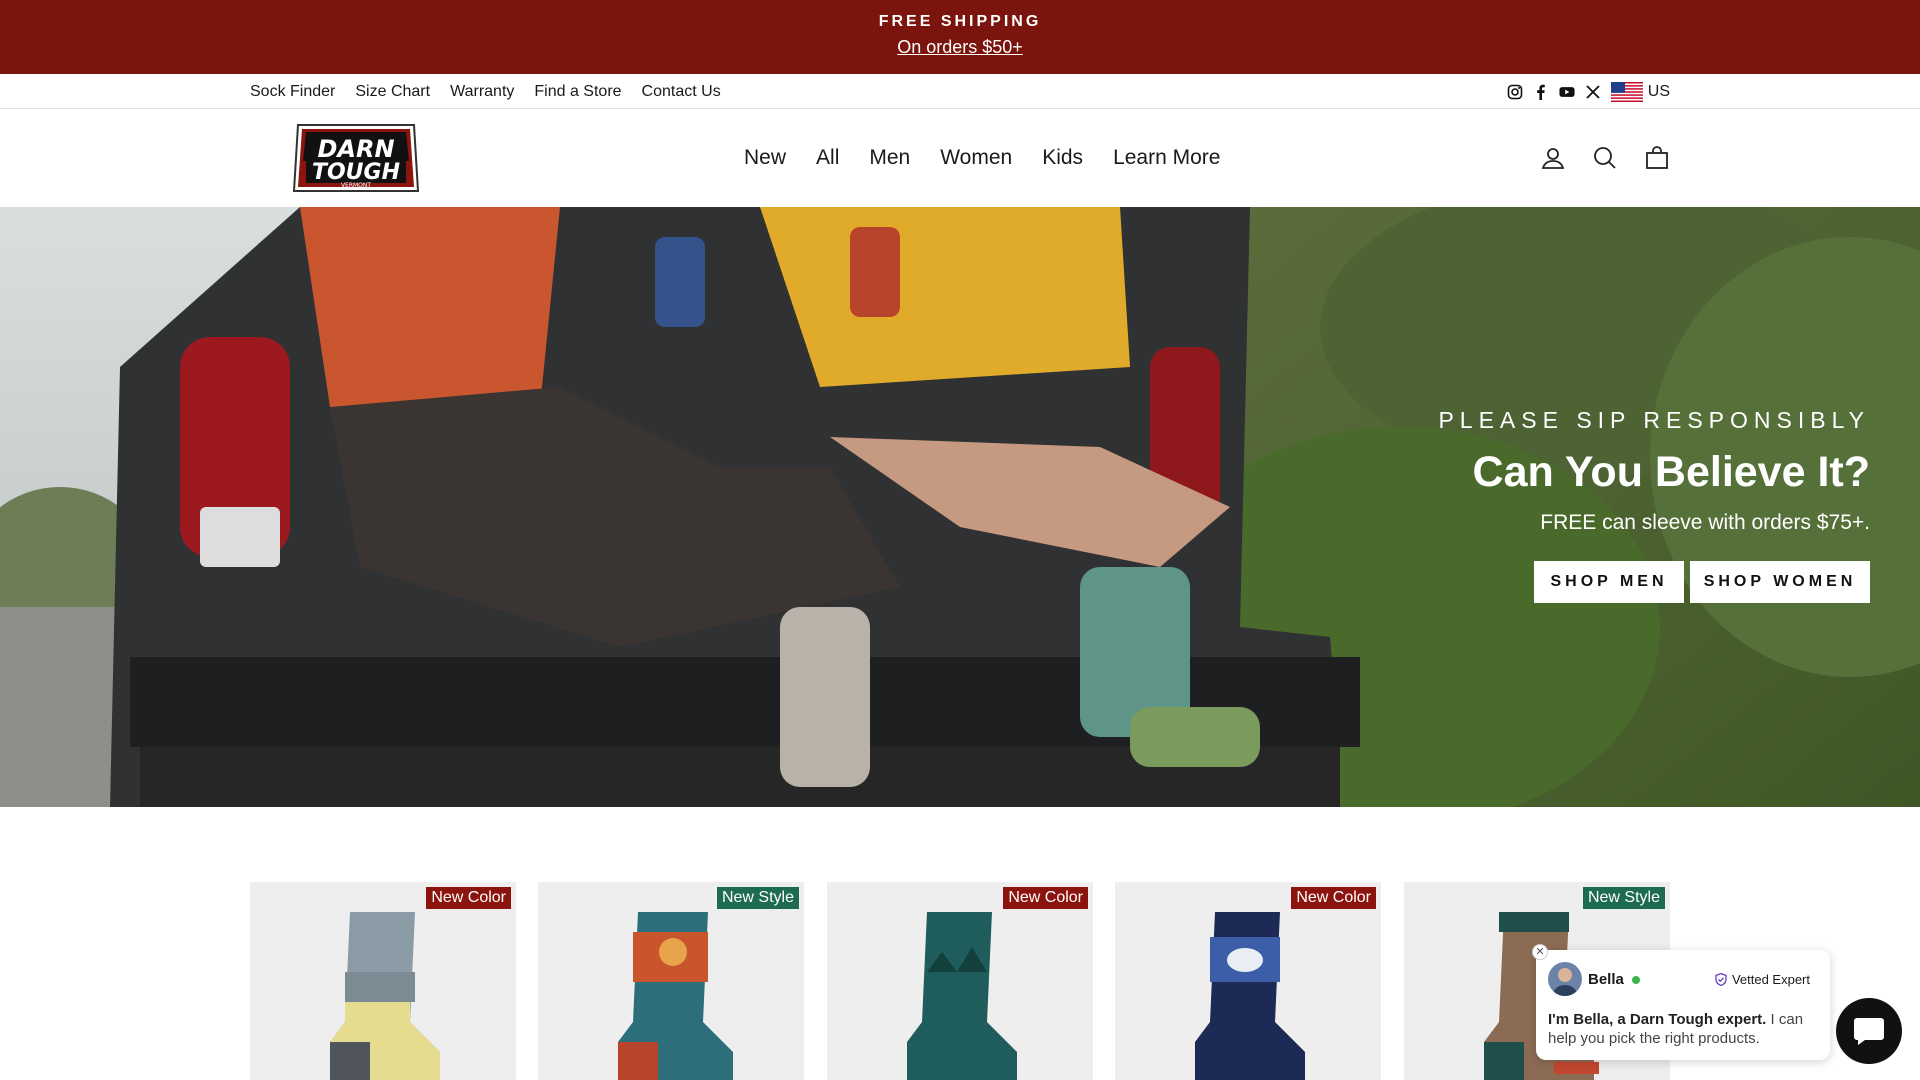 The width and height of the screenshot is (1920, 1080). I want to click on youtube-icon, so click(1567, 92).